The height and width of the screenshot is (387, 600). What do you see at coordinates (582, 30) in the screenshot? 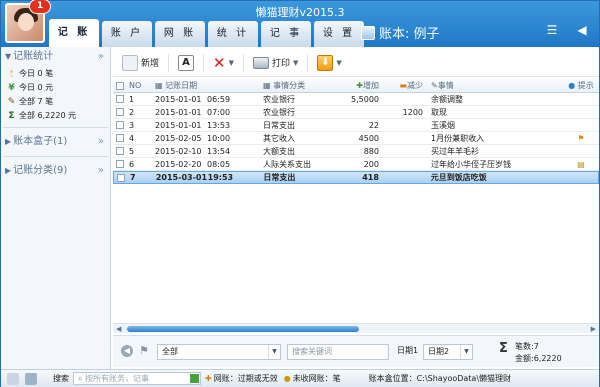
I see `back-arrow-icon: ◀` at bounding box center [582, 30].